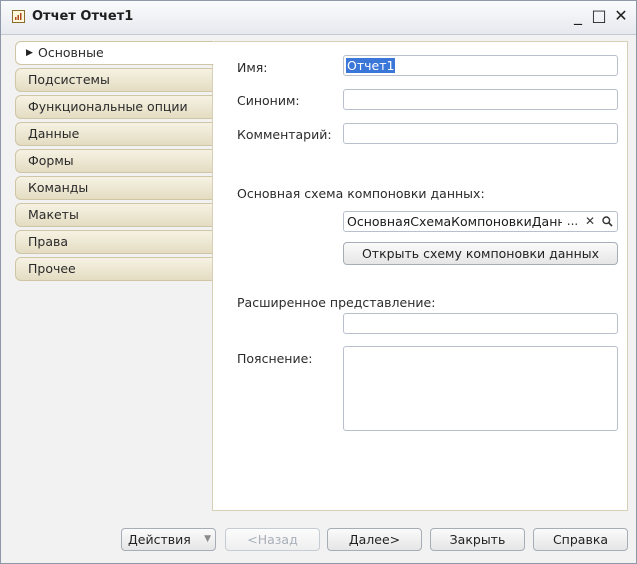  I want to click on extended-representation-label: Расширенное представление:, so click(336, 302).